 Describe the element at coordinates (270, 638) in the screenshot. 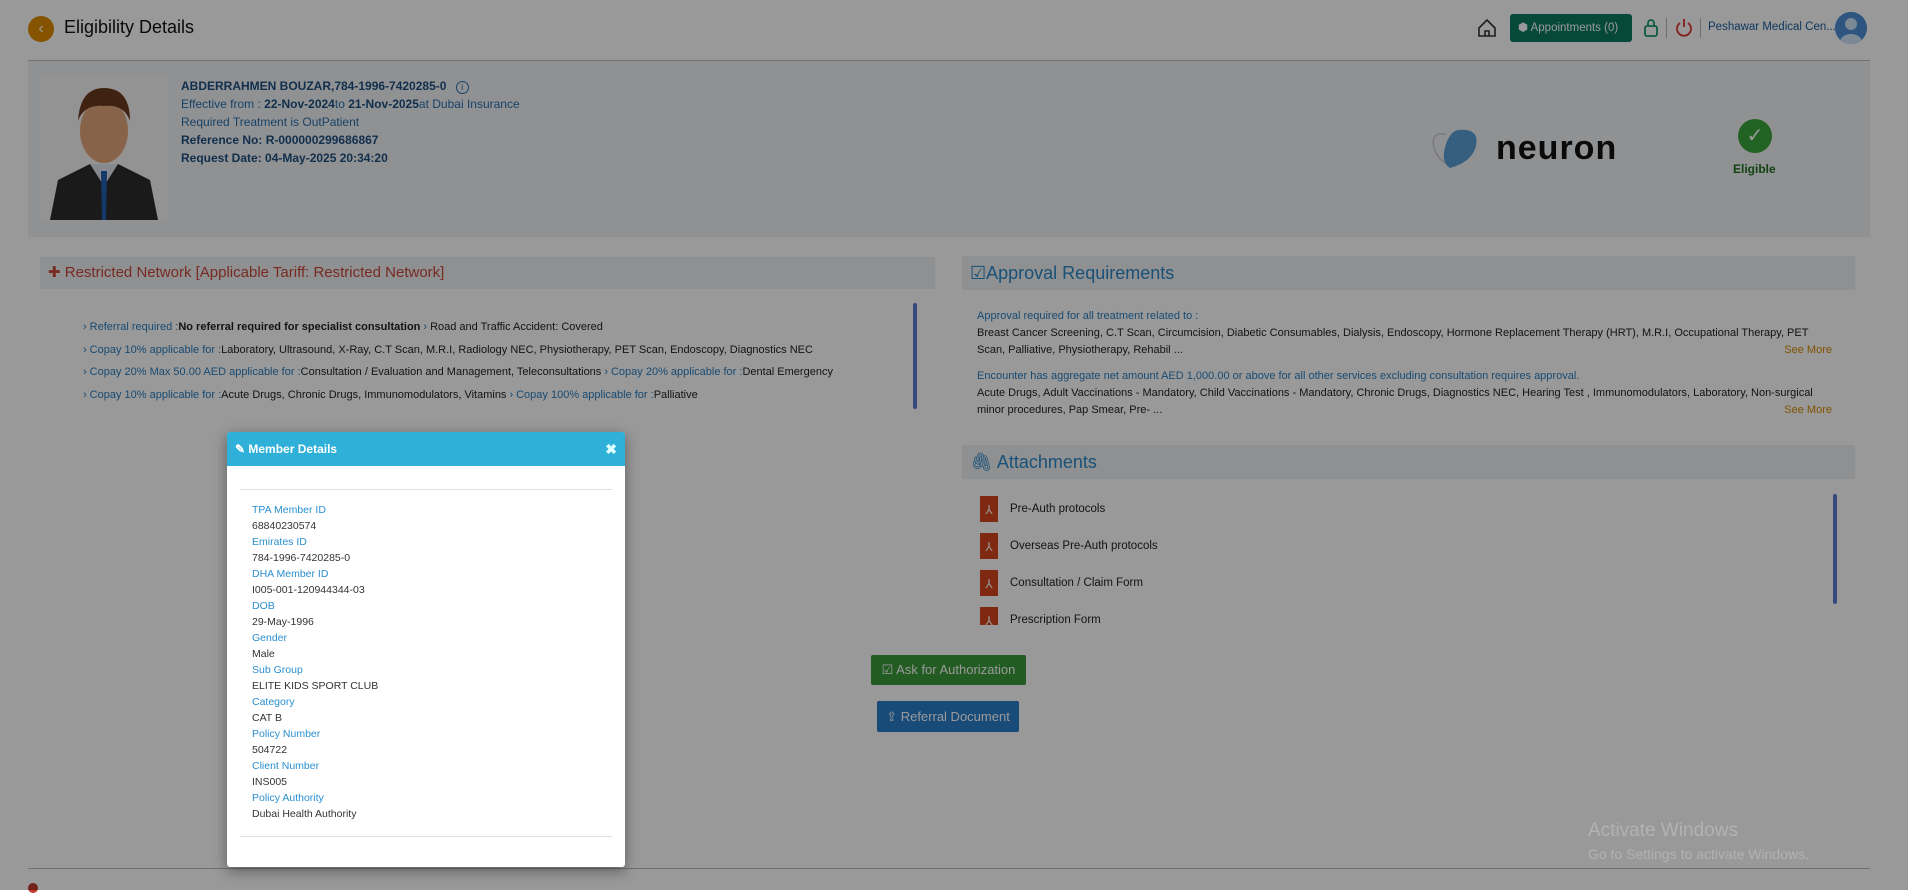

I see `field-label: Gender` at that location.